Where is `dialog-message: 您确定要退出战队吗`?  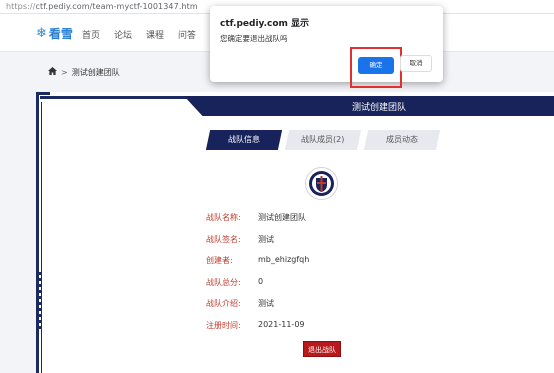 dialog-message: 您确定要退出战队吗 is located at coordinates (254, 38).